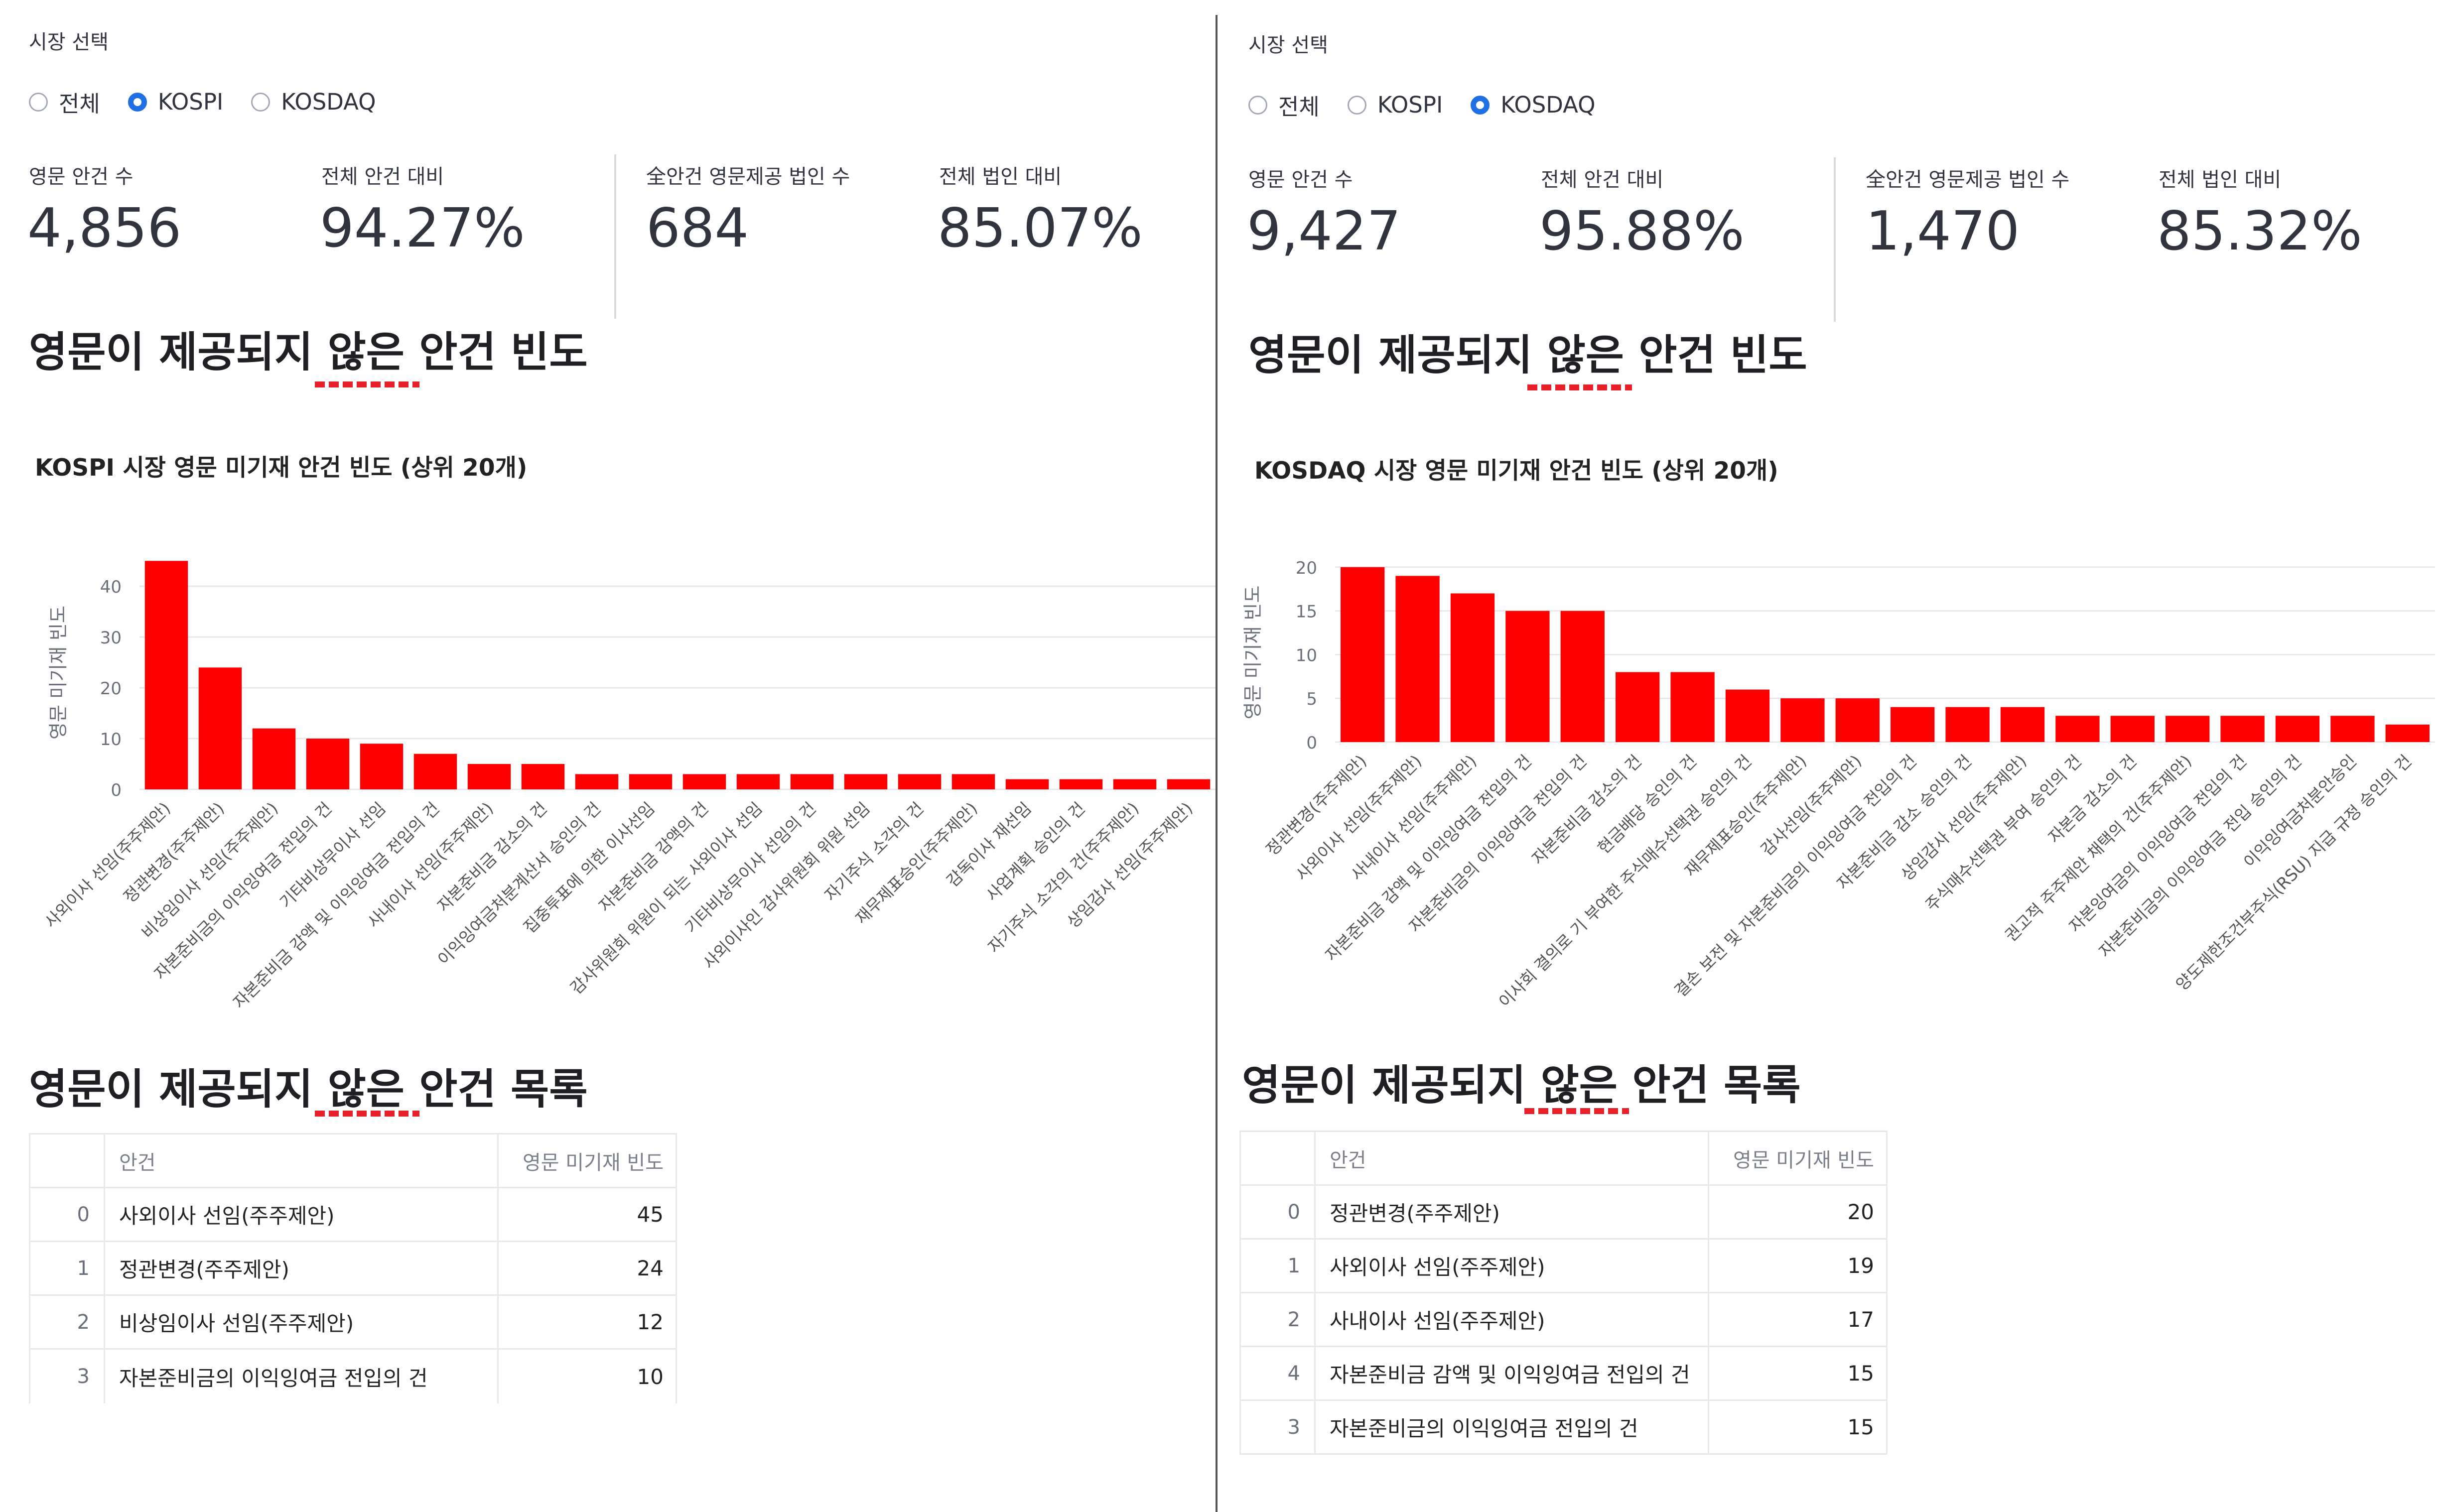  I want to click on table-row: 1 사외이사 선임(주주제안) 19, so click(1563, 1266).